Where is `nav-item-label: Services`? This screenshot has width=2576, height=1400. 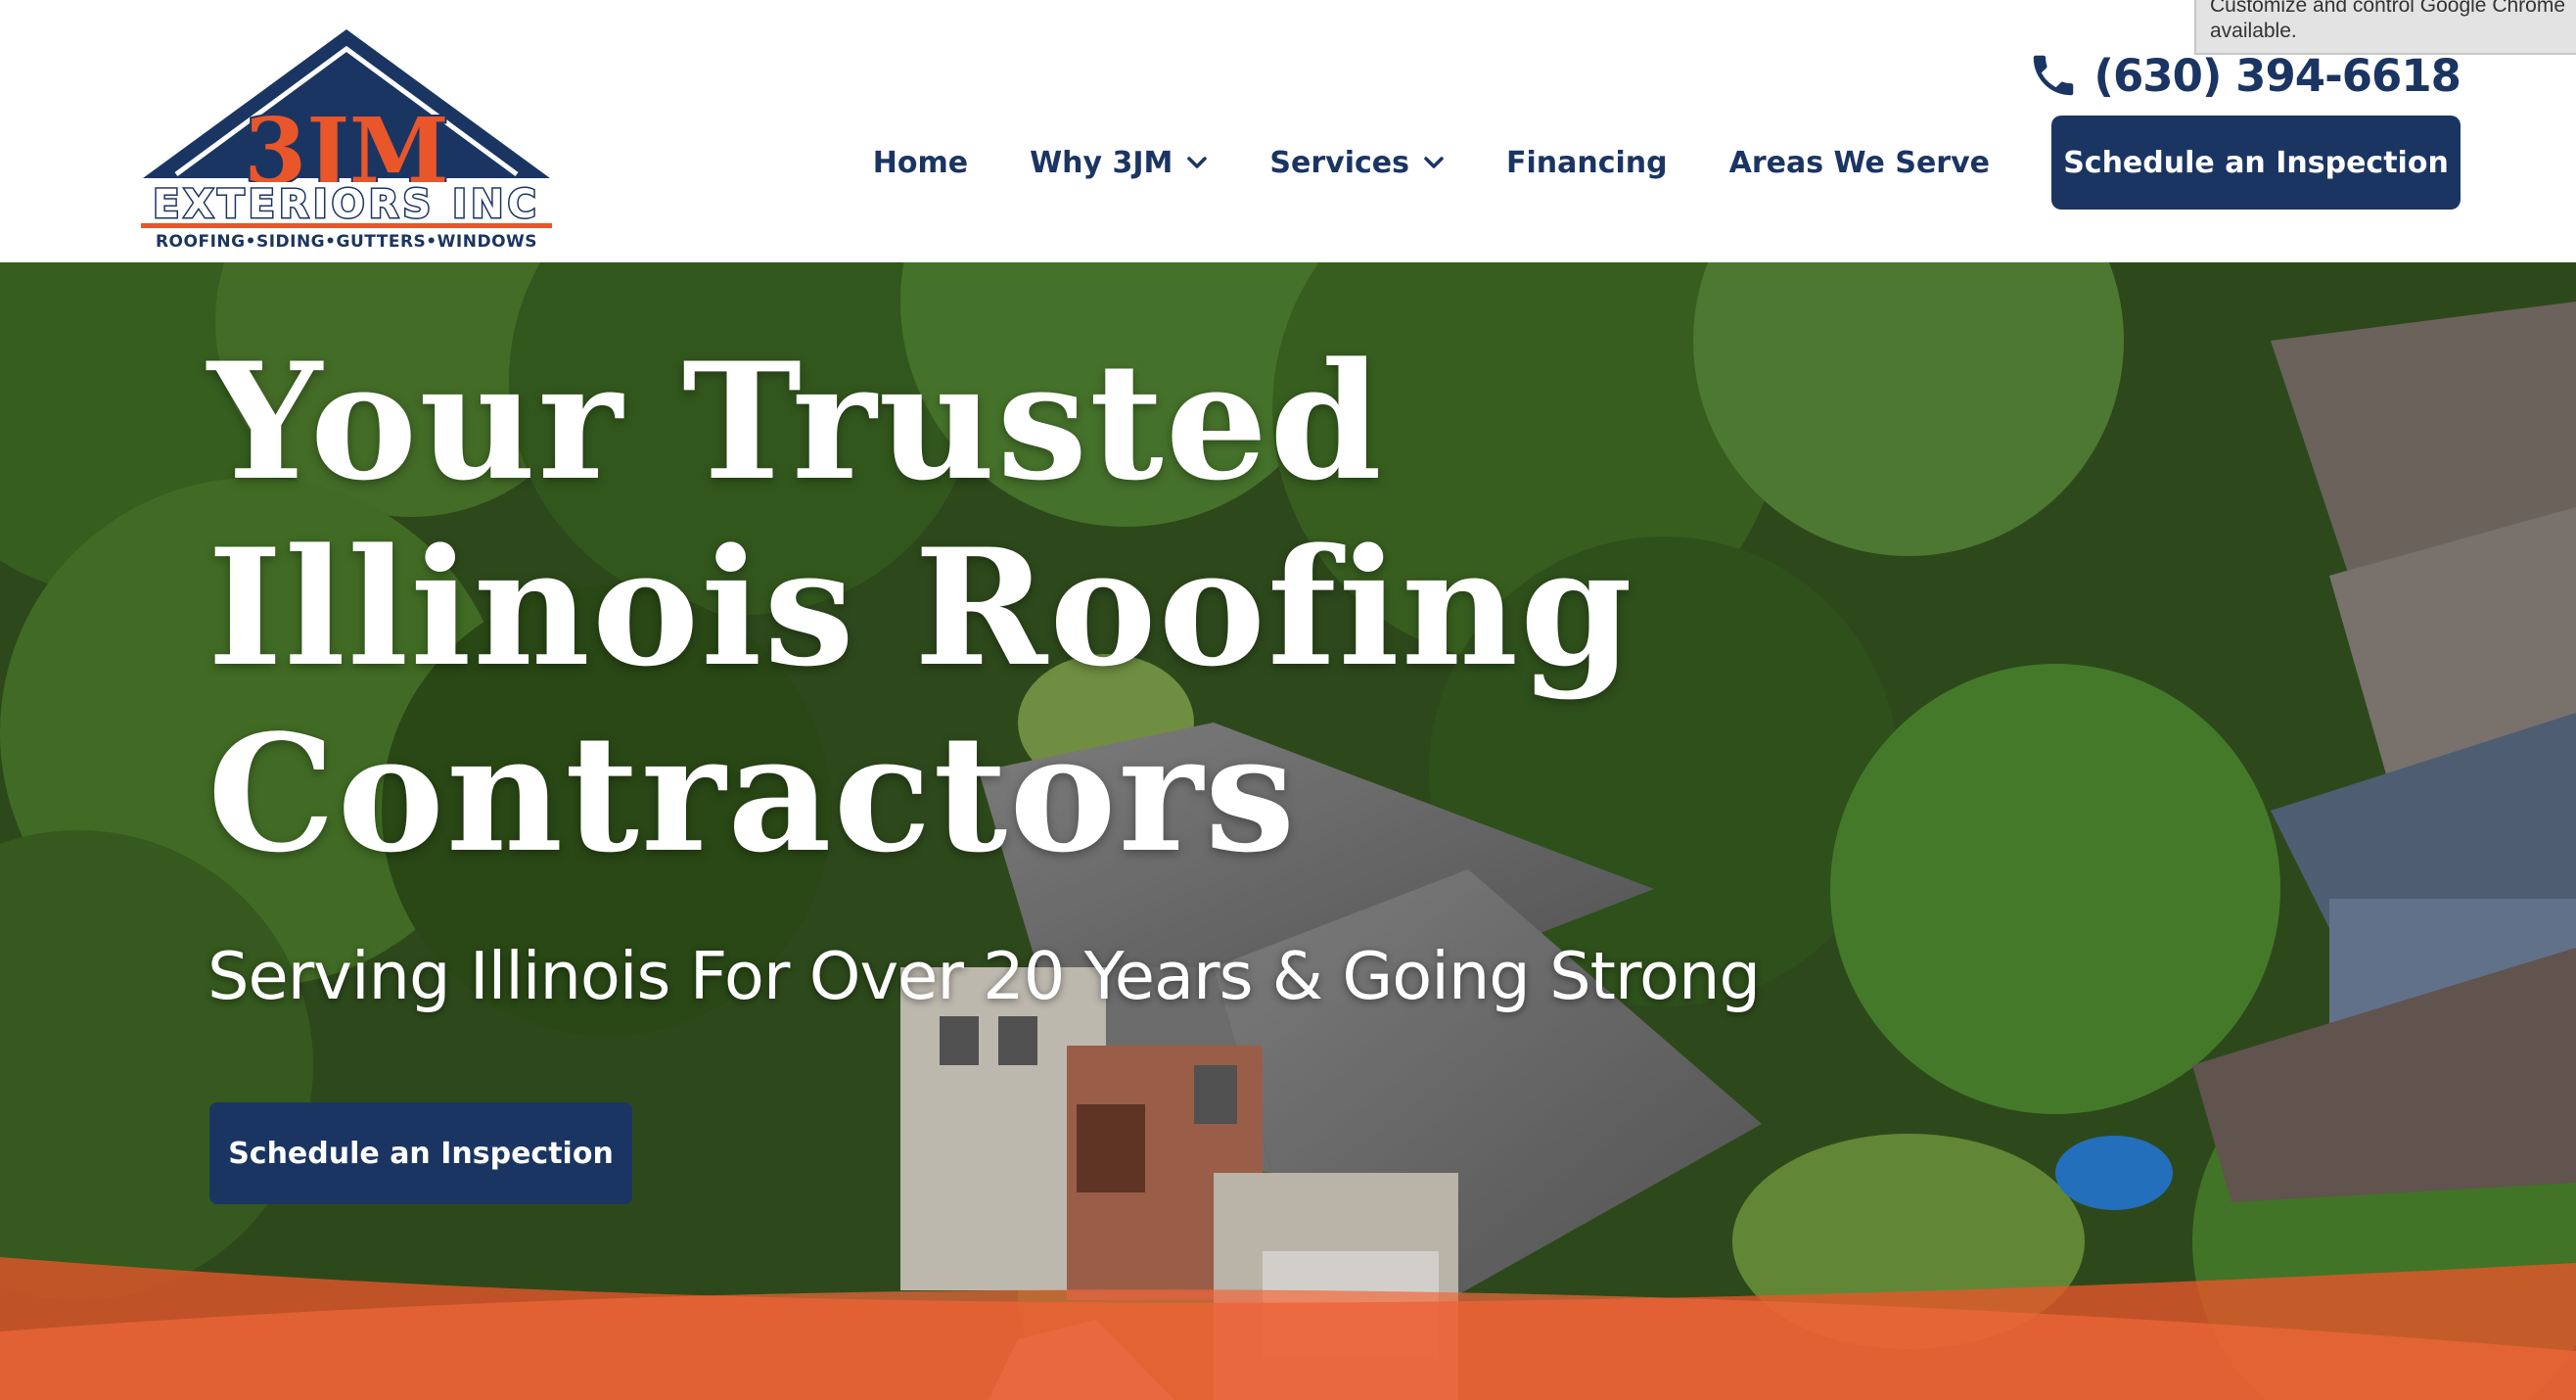 nav-item-label: Services is located at coordinates (1339, 163).